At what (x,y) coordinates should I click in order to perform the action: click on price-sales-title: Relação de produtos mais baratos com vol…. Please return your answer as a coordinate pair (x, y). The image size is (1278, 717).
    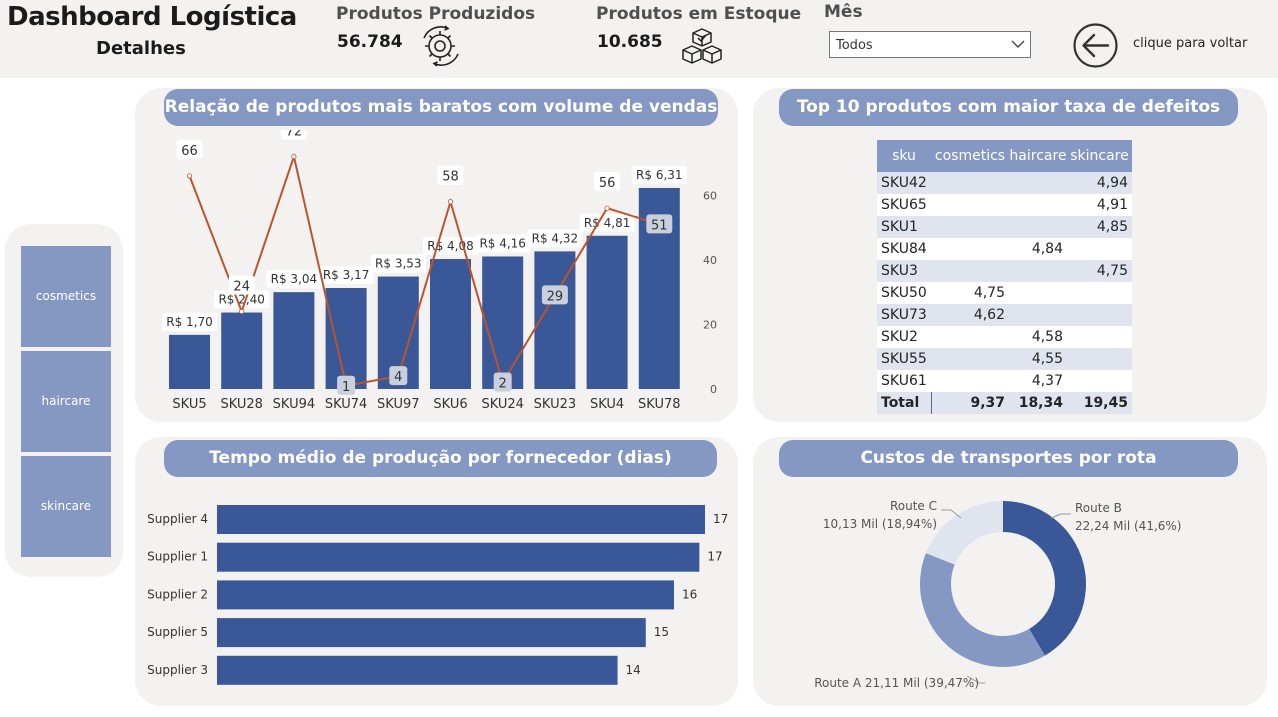
    Looking at the image, I should click on (441, 107).